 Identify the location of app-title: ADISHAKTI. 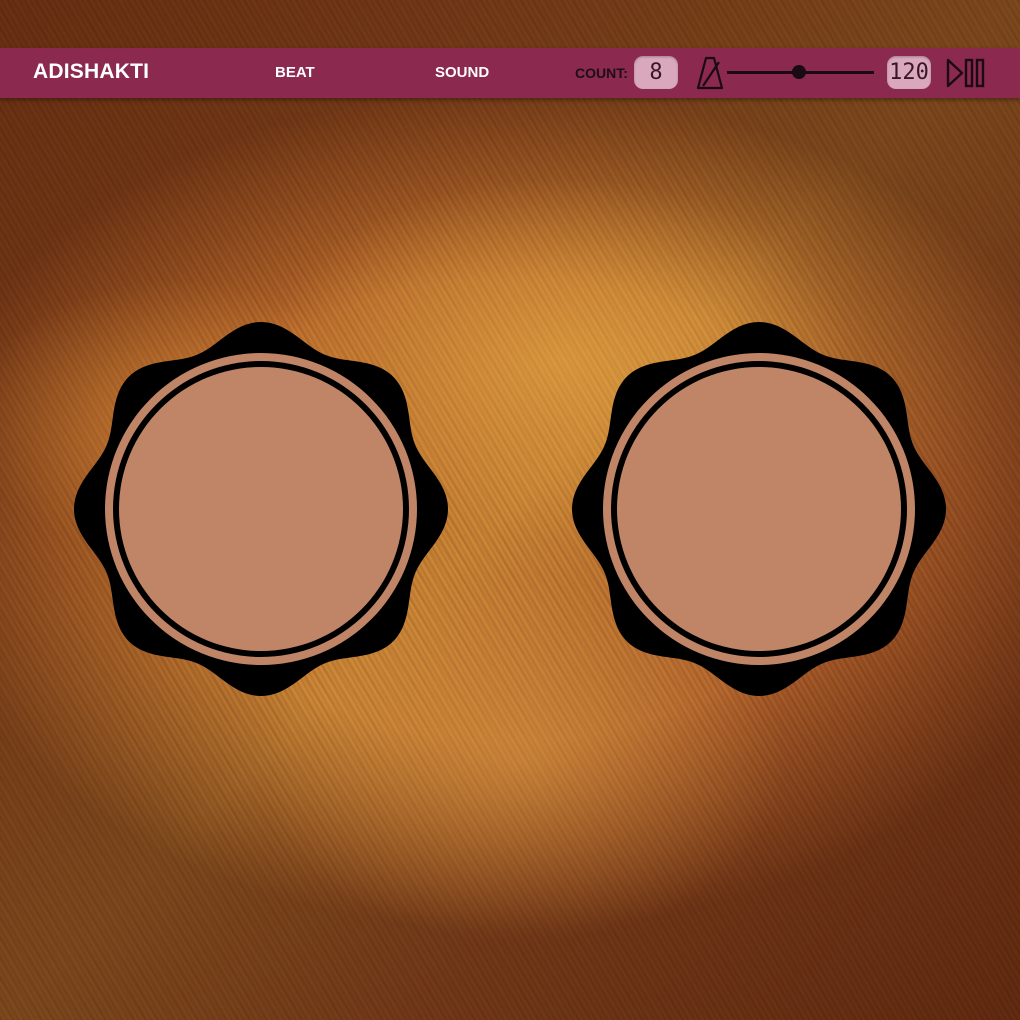
(91, 71).